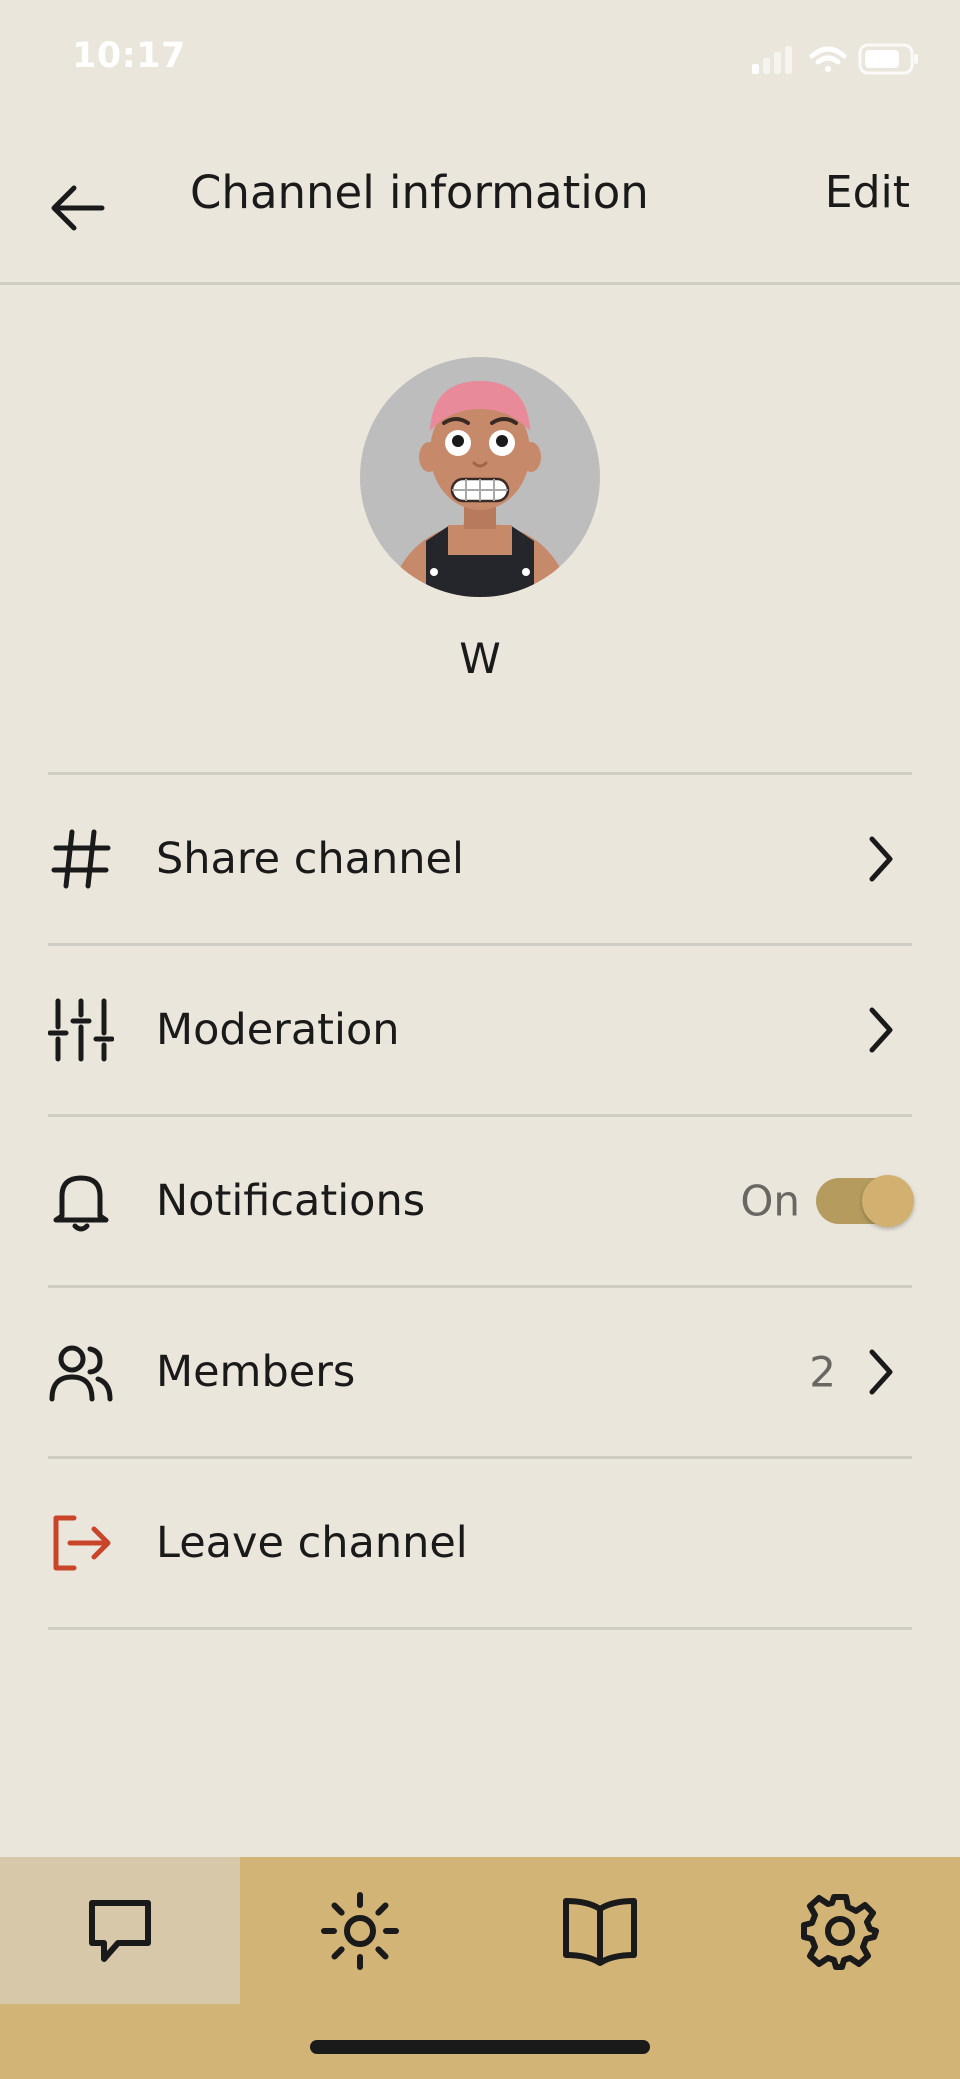  I want to click on members-row: Members 2, so click(480, 1370).